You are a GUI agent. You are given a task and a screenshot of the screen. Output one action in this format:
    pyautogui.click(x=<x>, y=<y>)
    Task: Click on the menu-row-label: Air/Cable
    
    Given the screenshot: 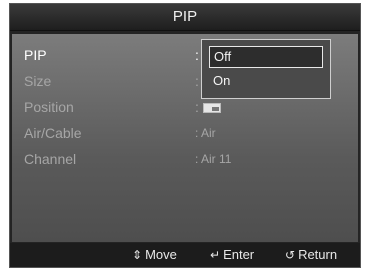 What is the action you would take?
    pyautogui.click(x=53, y=133)
    